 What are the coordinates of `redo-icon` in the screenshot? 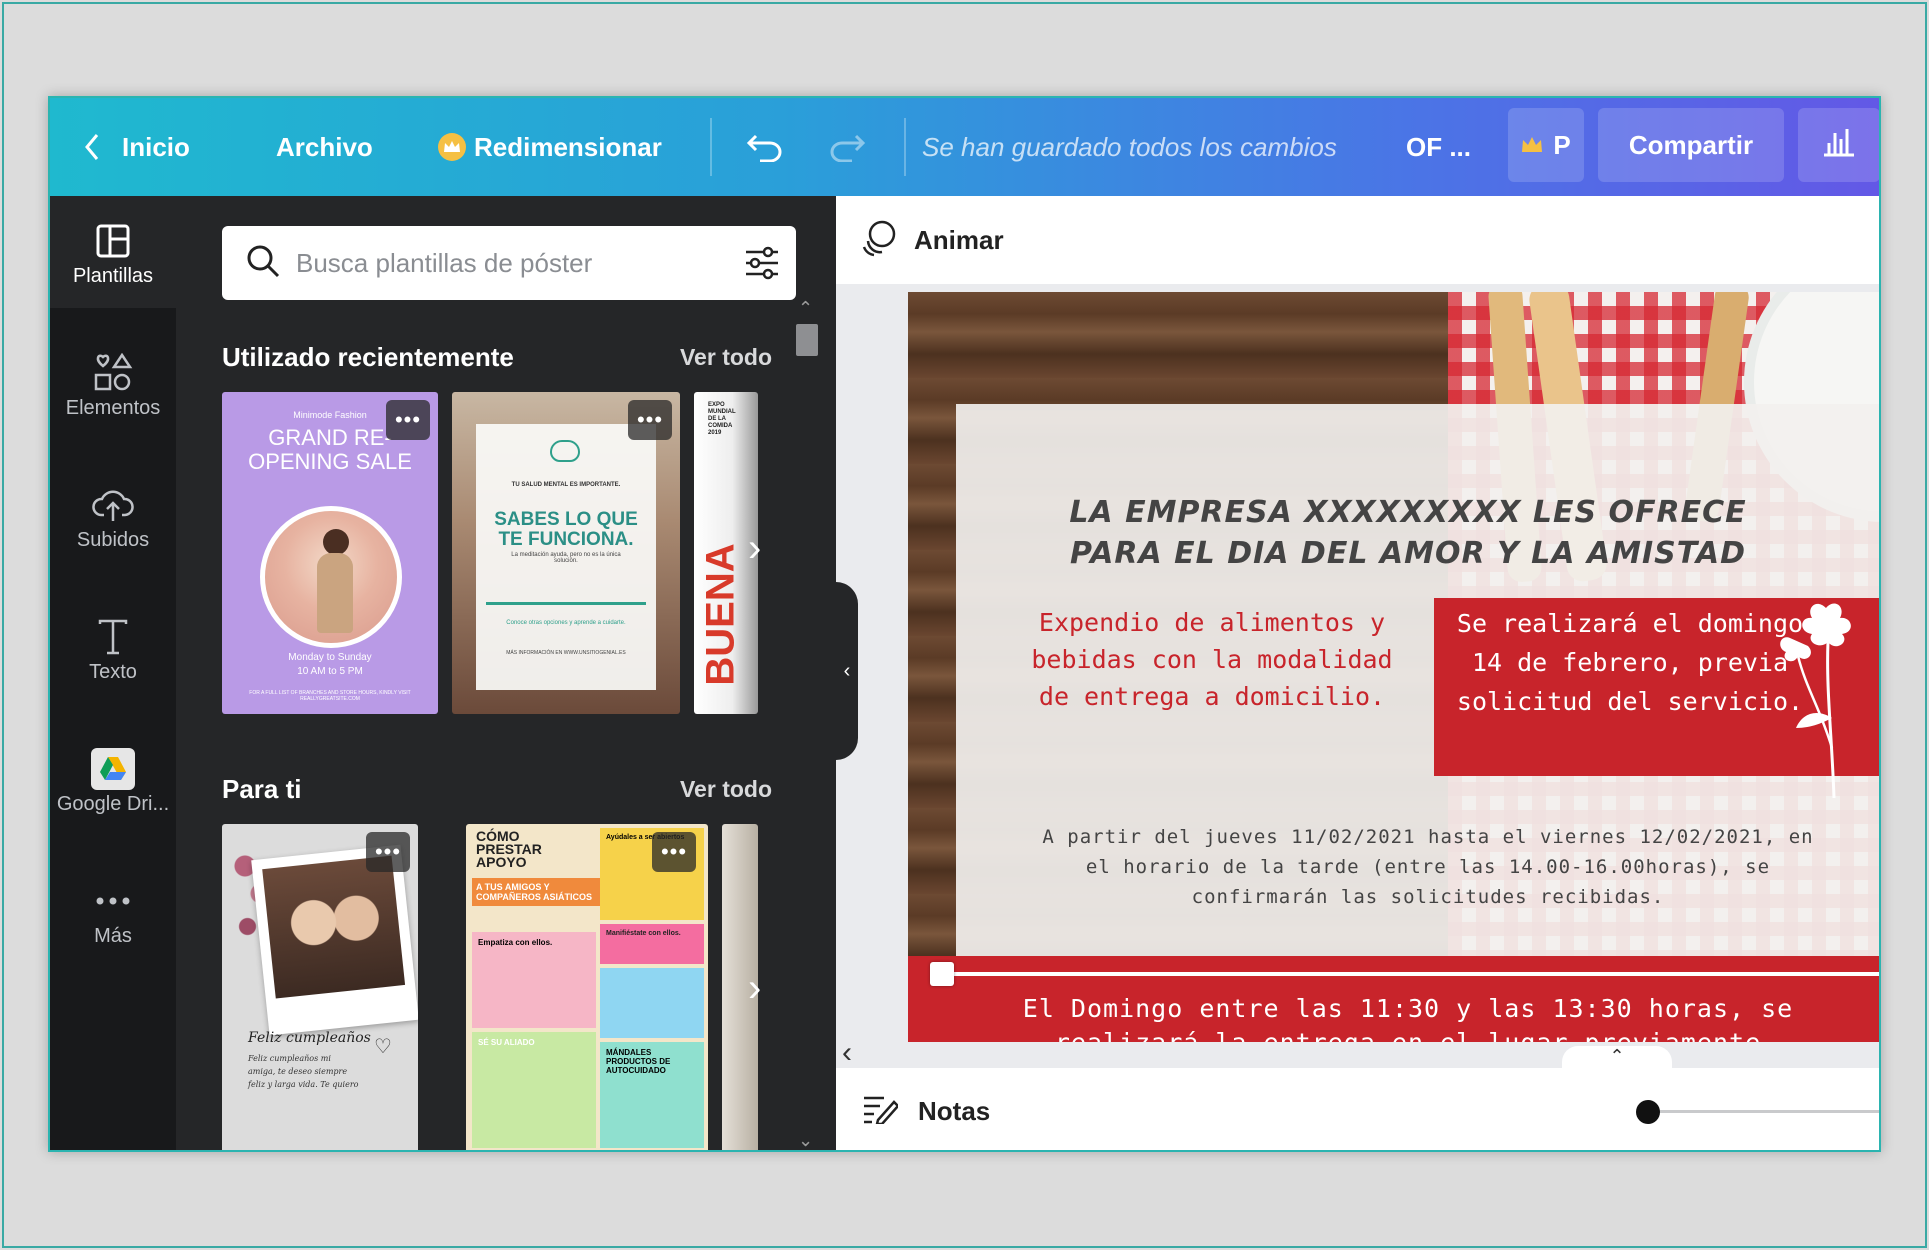 It's located at (847, 147).